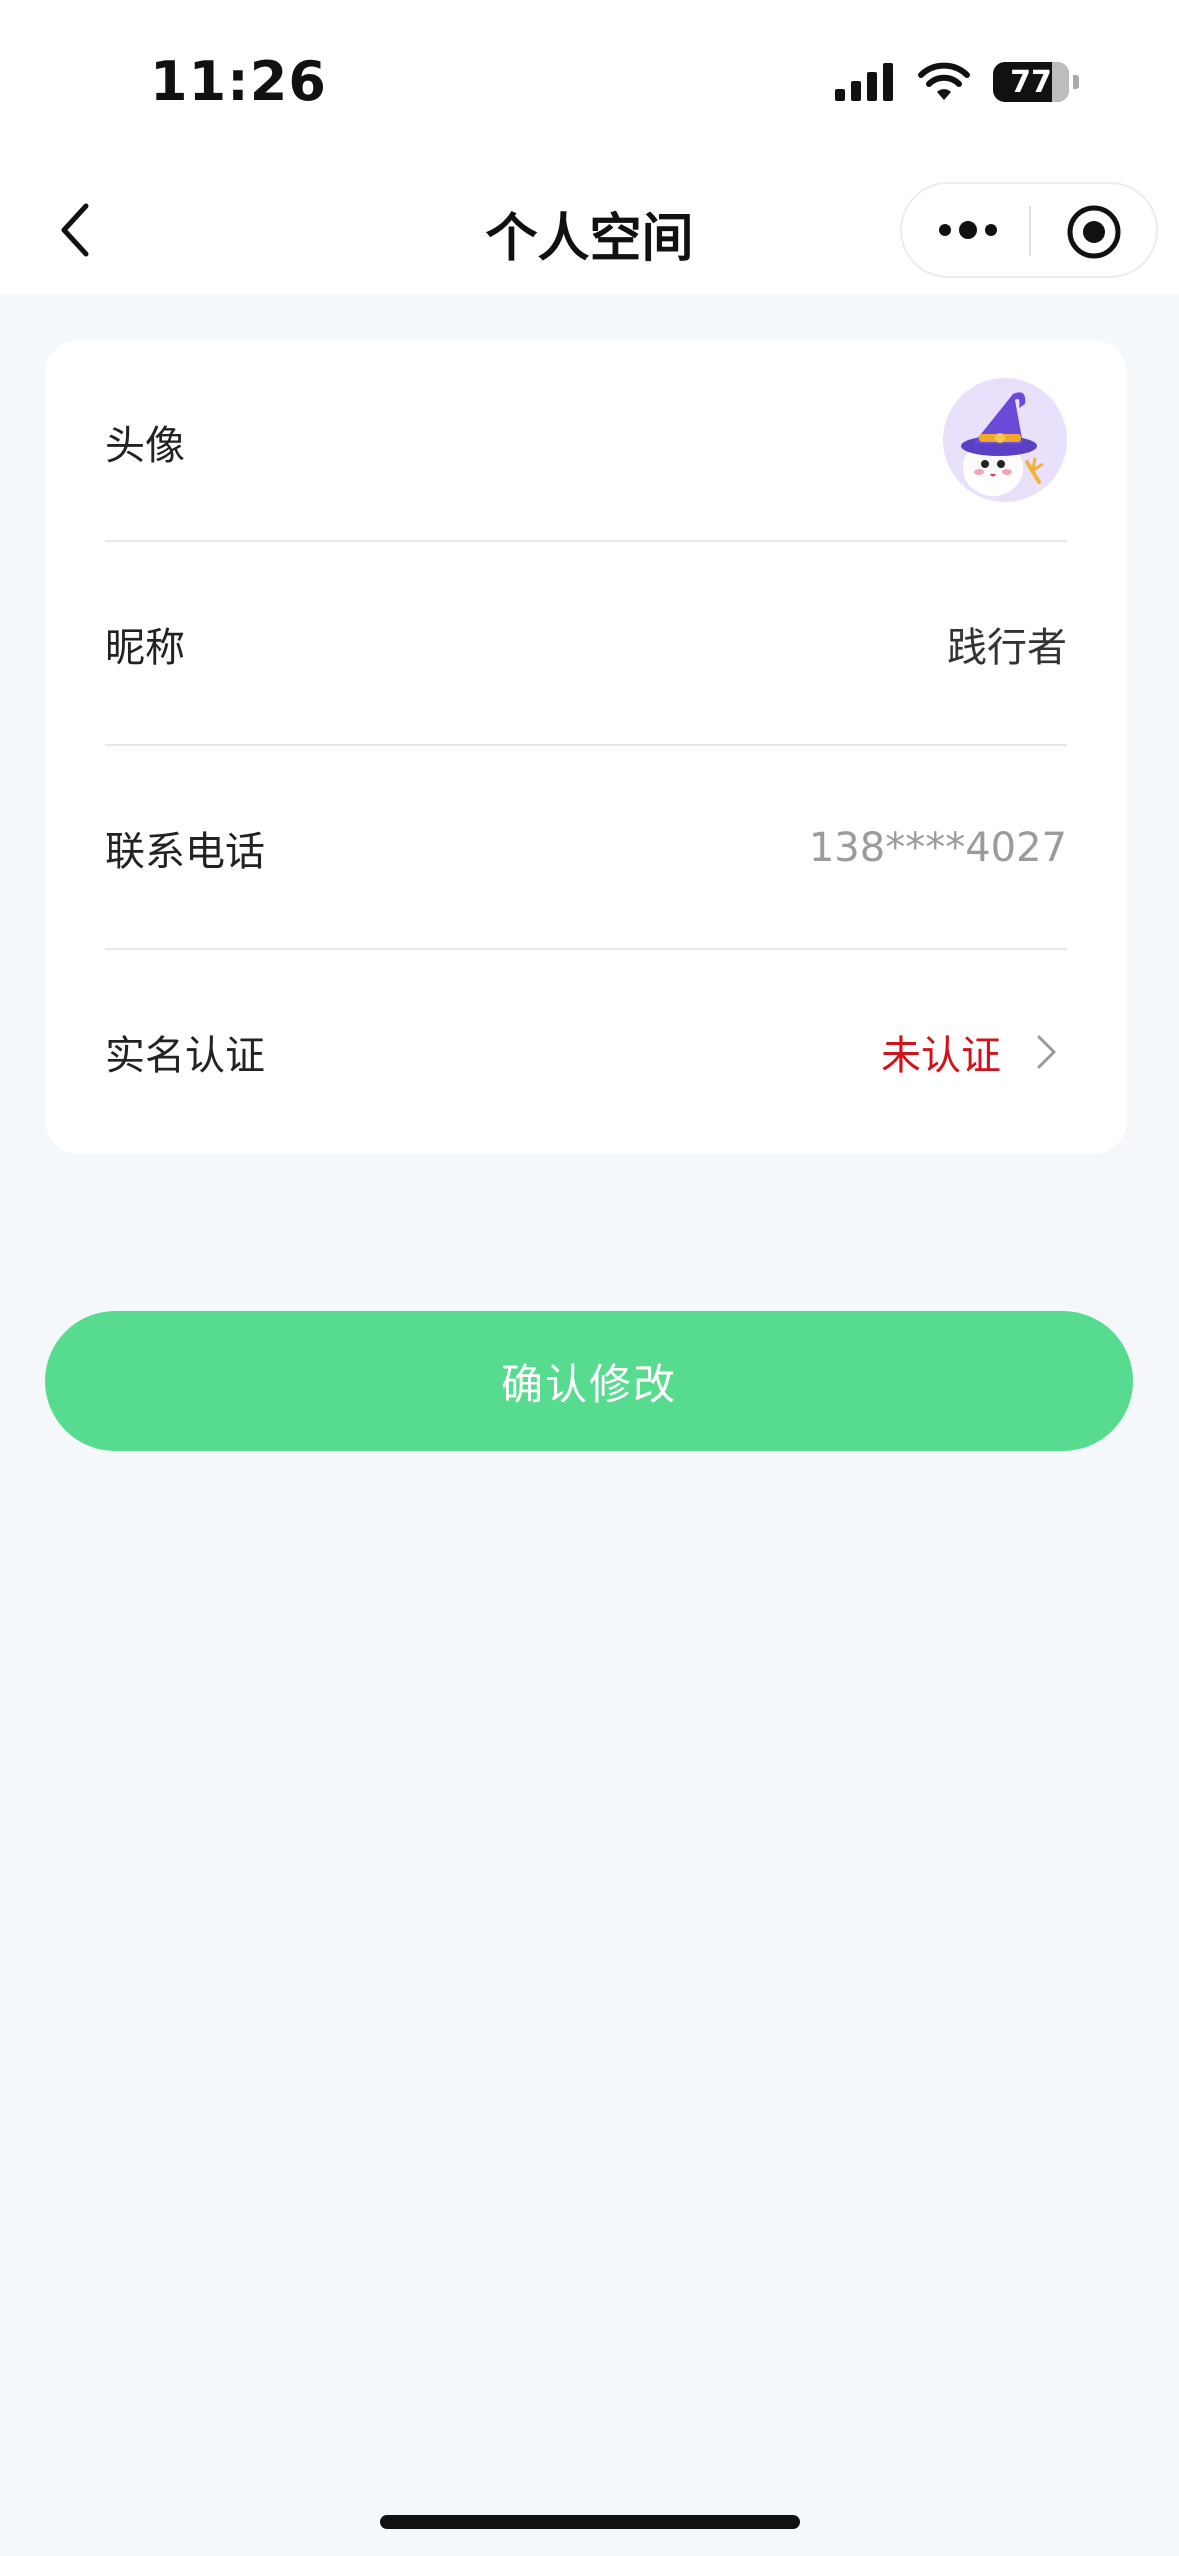 This screenshot has width=1179, height=2556. I want to click on target-close-icon, so click(1094, 232).